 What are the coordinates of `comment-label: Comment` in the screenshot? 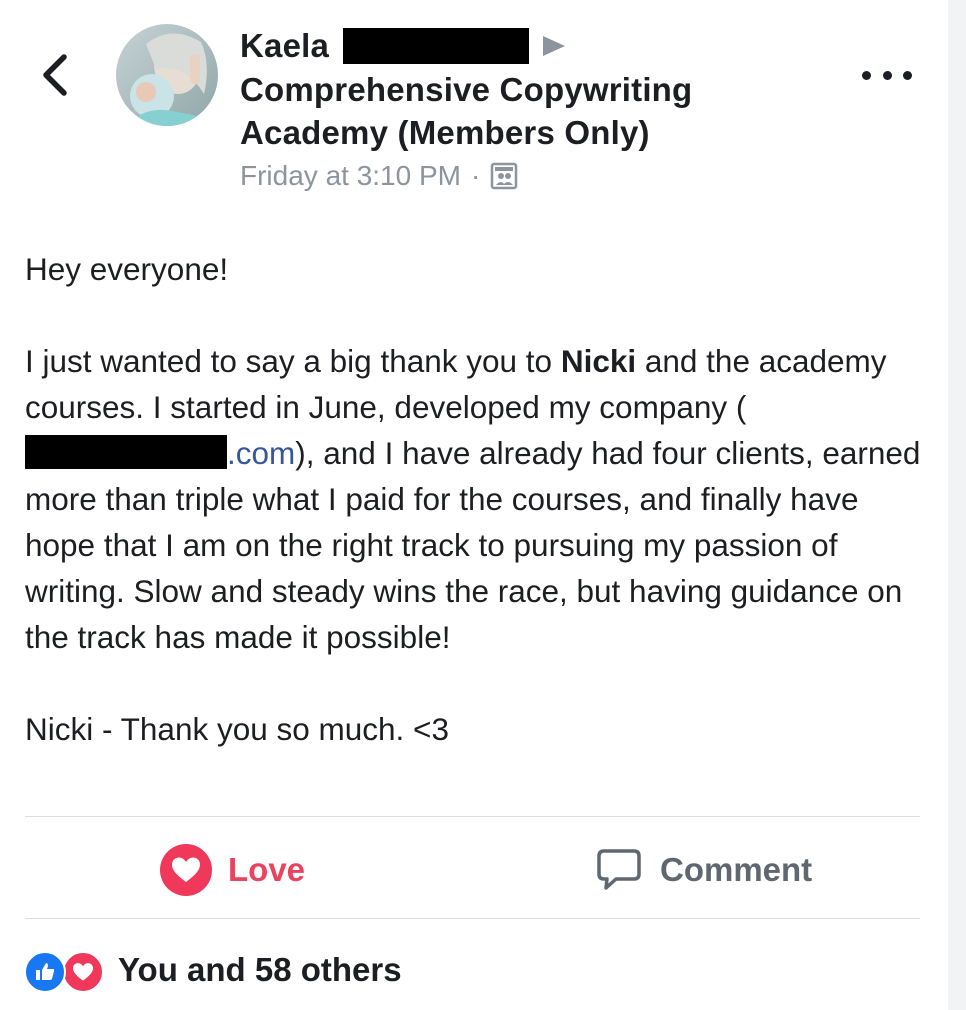 It's located at (736, 869).